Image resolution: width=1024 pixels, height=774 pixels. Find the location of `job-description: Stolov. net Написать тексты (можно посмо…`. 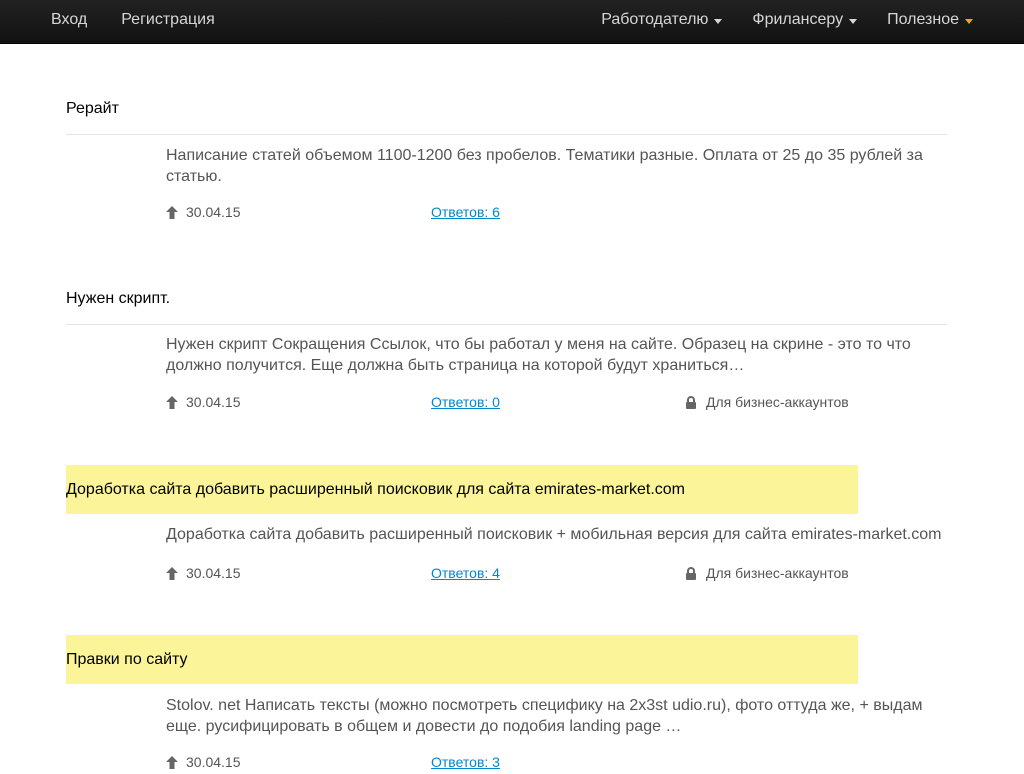

job-description: Stolov. net Написать тексты (можно посмо… is located at coordinates (544, 716).